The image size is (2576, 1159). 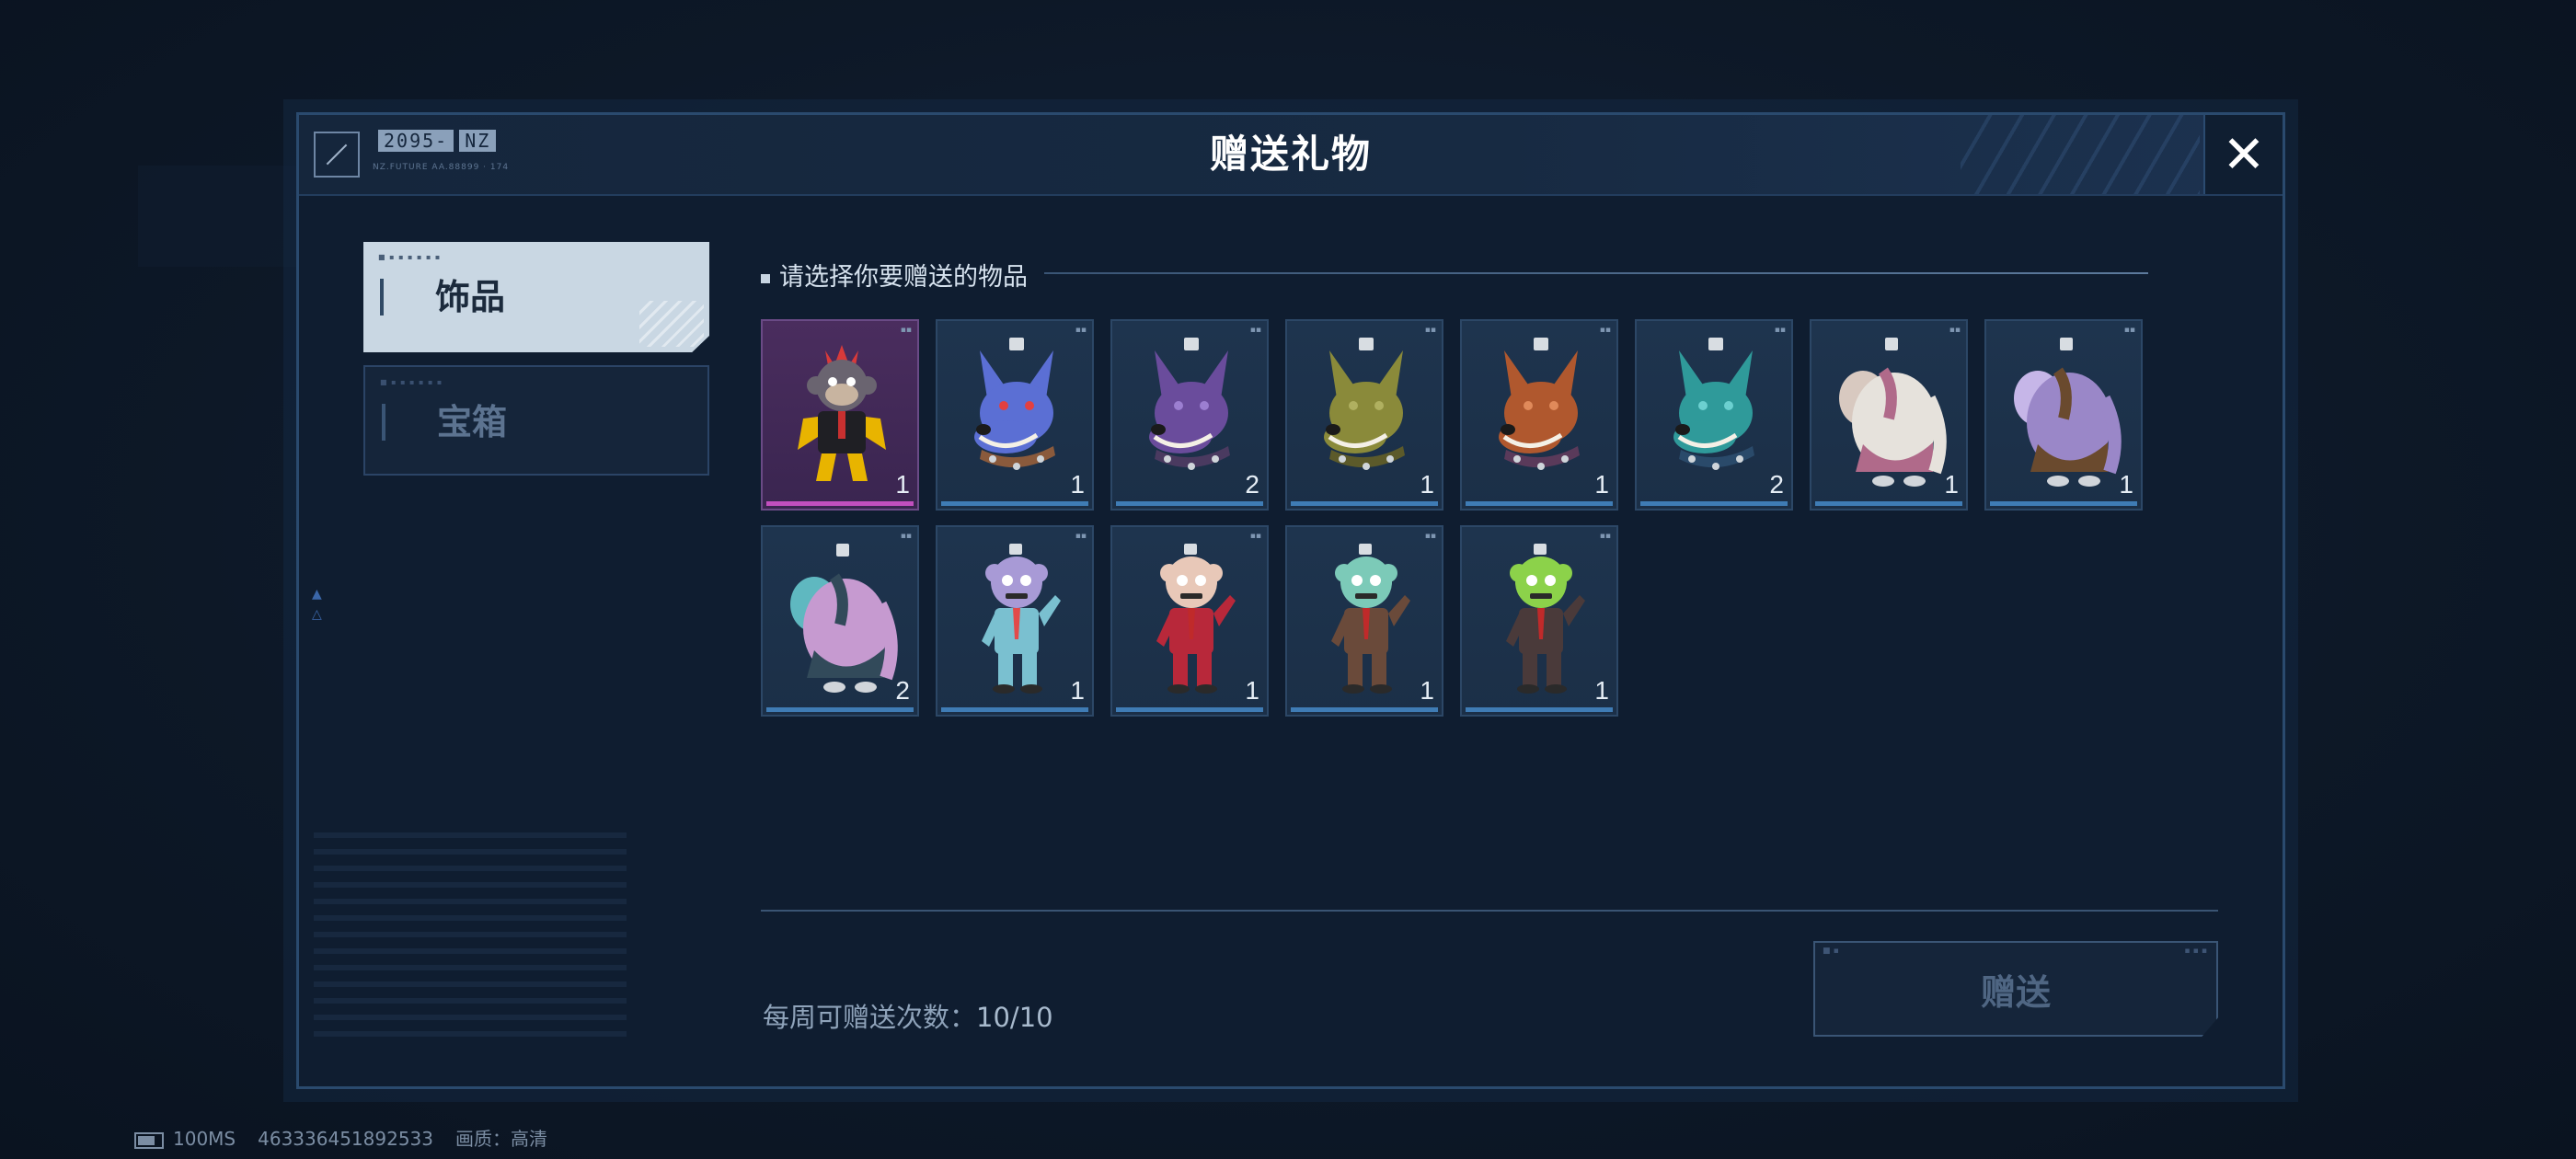 I want to click on section-line, so click(x=1596, y=273).